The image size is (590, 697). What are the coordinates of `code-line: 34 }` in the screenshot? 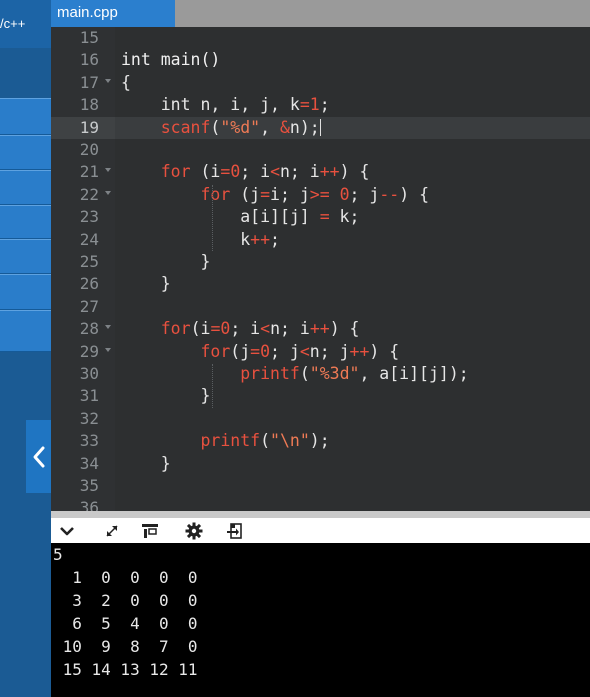 It's located at (320, 464).